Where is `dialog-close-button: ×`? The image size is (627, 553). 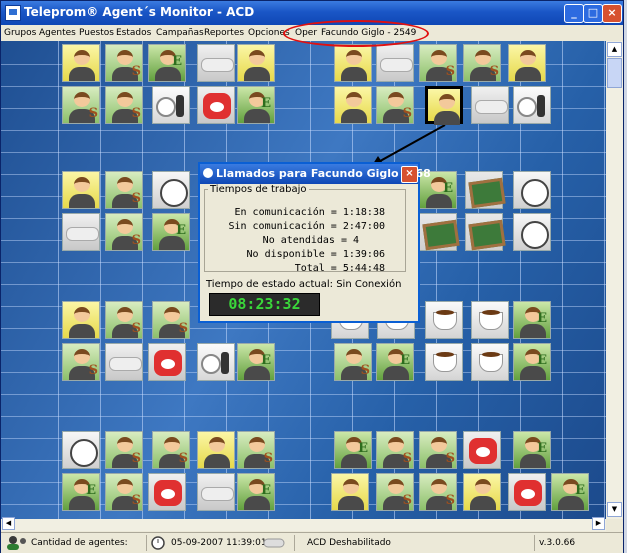
dialog-close-button: × is located at coordinates (409, 174).